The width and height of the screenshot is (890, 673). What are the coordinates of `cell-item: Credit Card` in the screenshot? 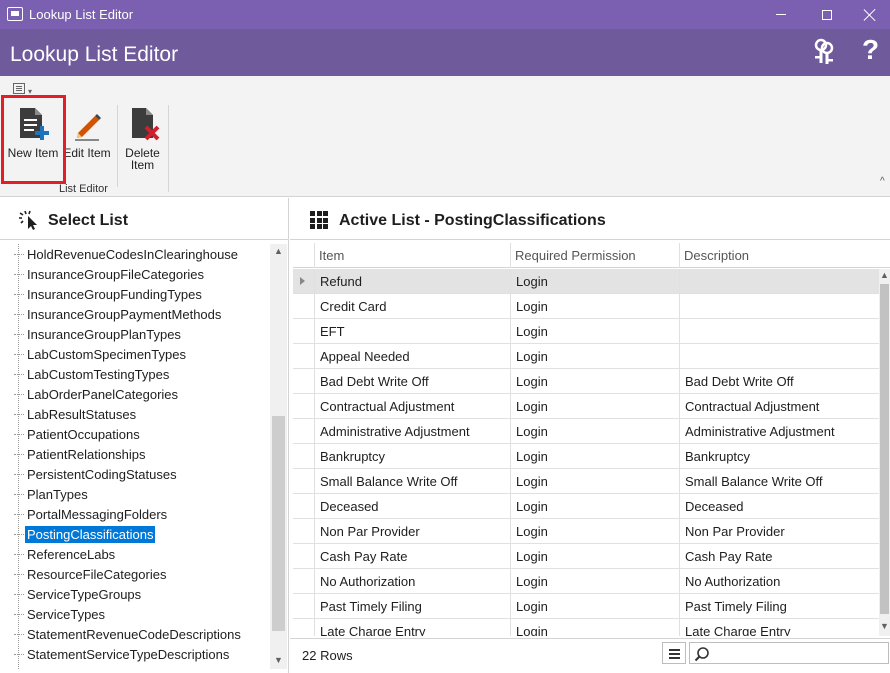 It's located at (412, 306).